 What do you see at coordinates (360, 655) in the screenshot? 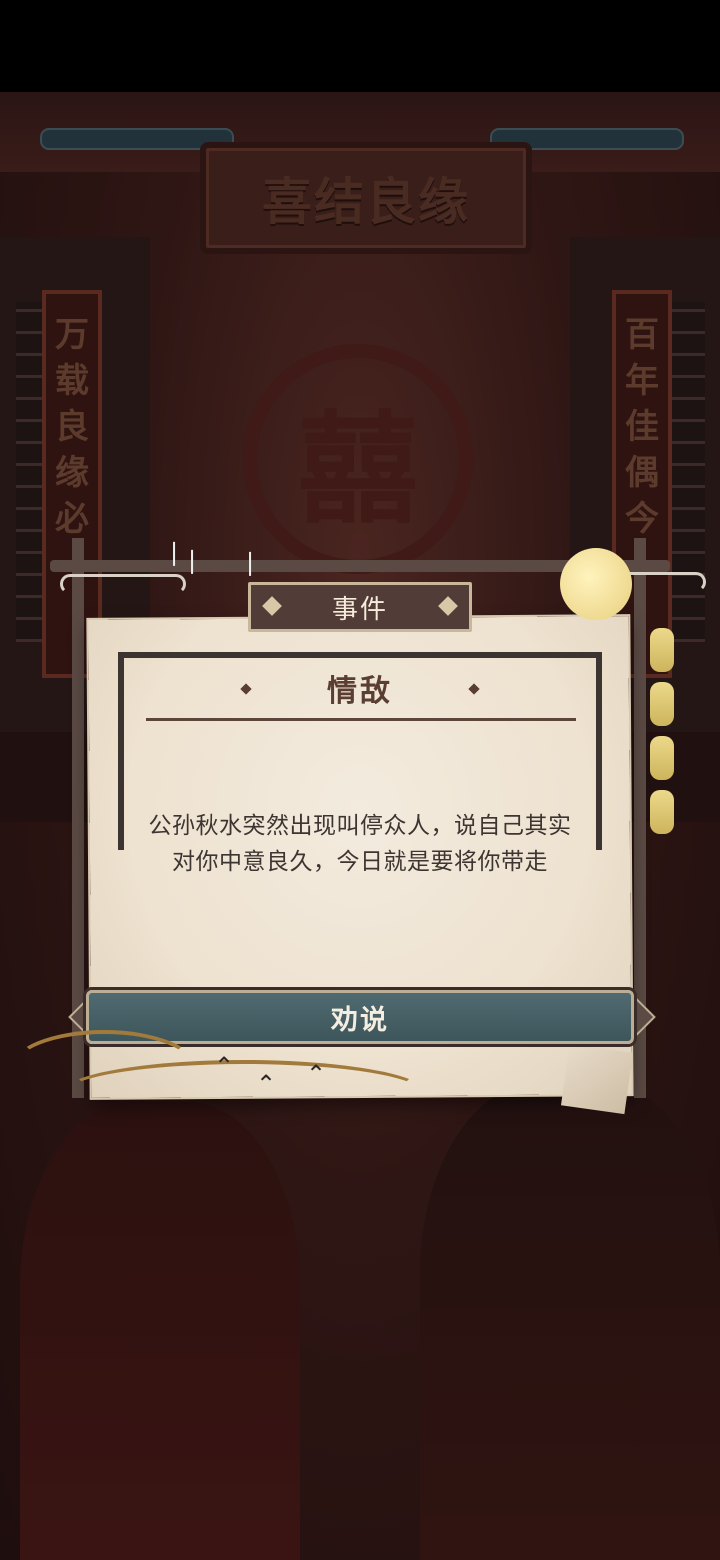
I see `inner-frame-top` at bounding box center [360, 655].